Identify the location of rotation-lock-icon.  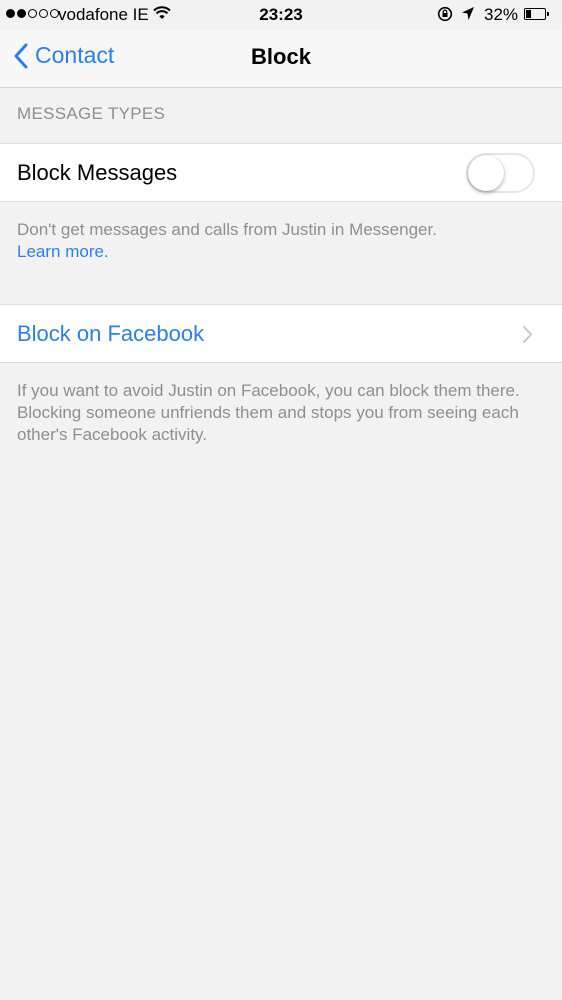
(445, 16).